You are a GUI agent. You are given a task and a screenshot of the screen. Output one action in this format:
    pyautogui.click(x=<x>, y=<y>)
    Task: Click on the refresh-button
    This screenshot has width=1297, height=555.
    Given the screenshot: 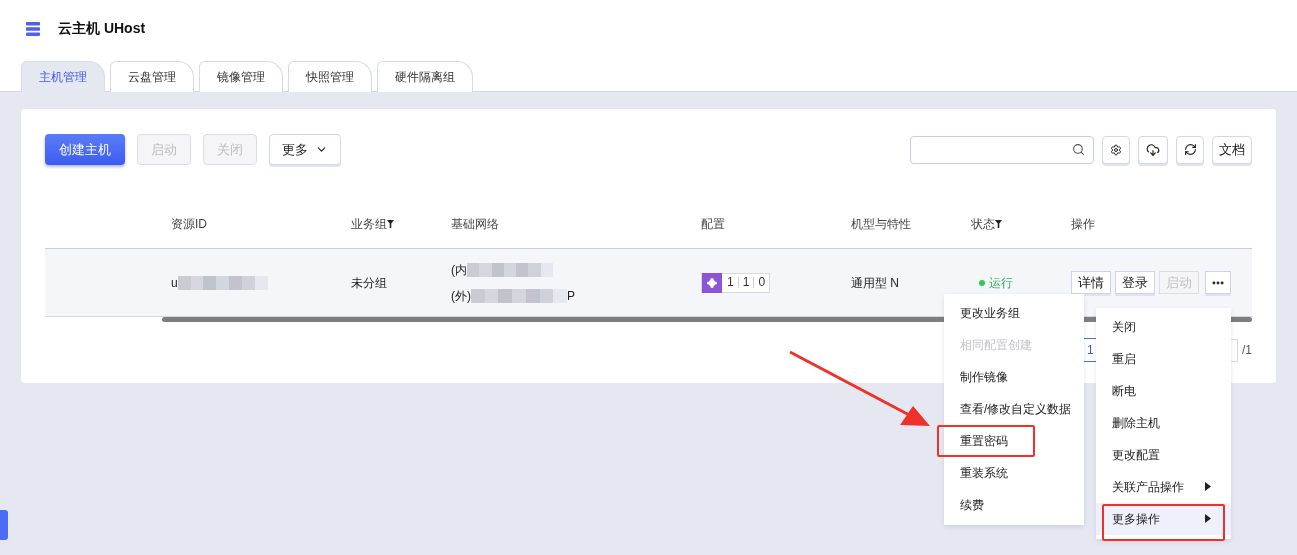 What is the action you would take?
    pyautogui.click(x=1190, y=149)
    